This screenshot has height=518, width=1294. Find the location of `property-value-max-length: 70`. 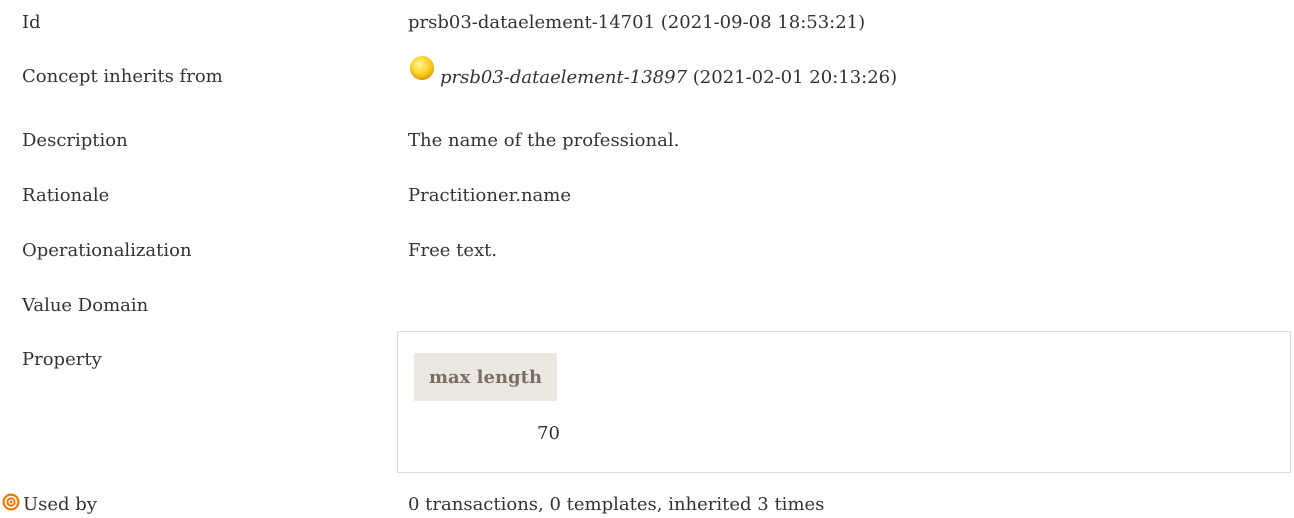

property-value-max-length: 70 is located at coordinates (548, 433).